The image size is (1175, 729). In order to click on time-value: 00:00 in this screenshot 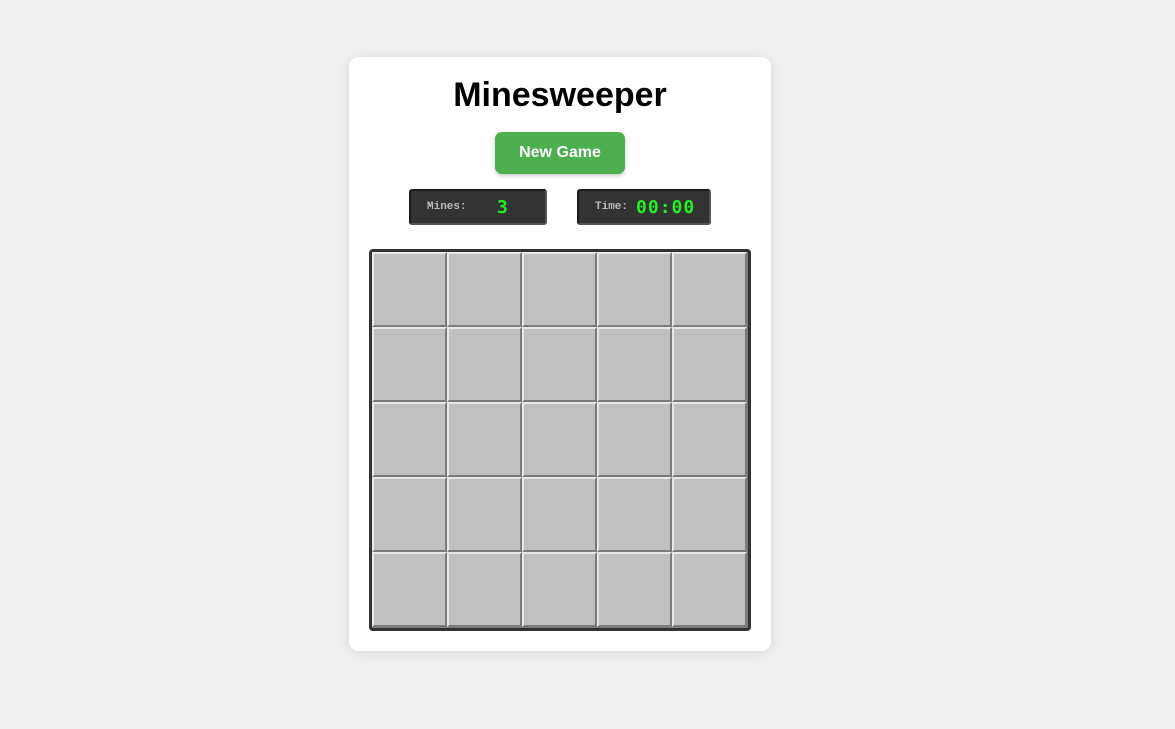, I will do `click(666, 207)`.